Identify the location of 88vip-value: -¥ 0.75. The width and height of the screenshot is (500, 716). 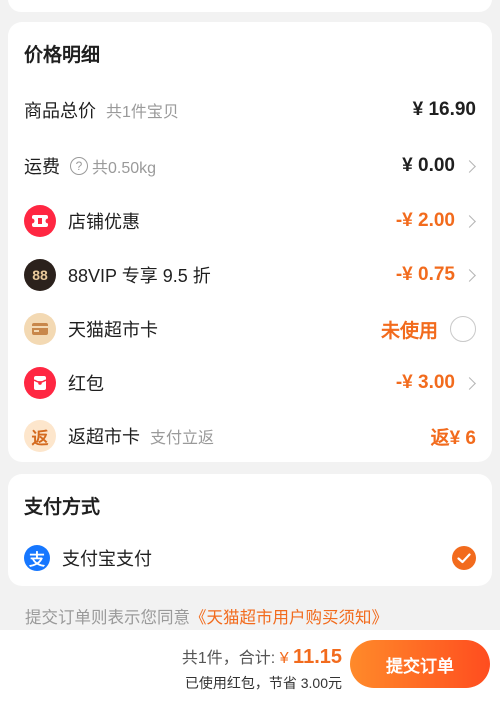
(425, 274).